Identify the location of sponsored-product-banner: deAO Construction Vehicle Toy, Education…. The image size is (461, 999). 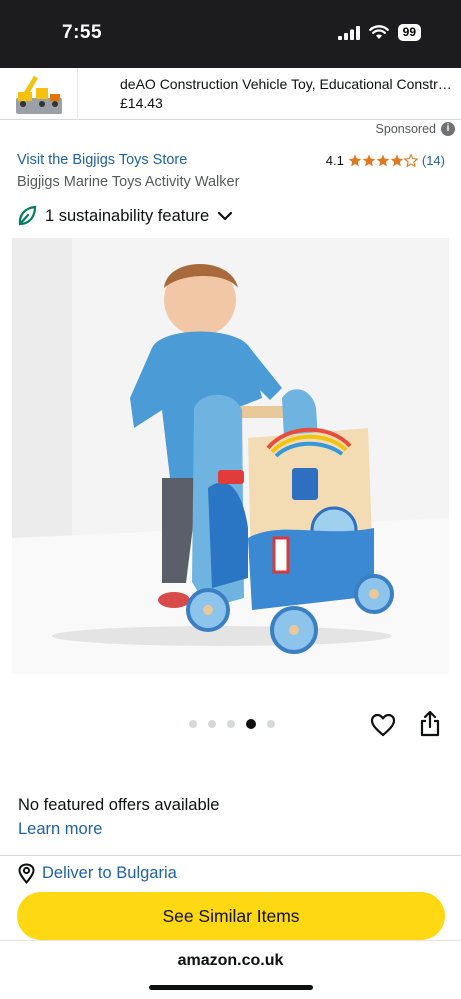
(230, 93).